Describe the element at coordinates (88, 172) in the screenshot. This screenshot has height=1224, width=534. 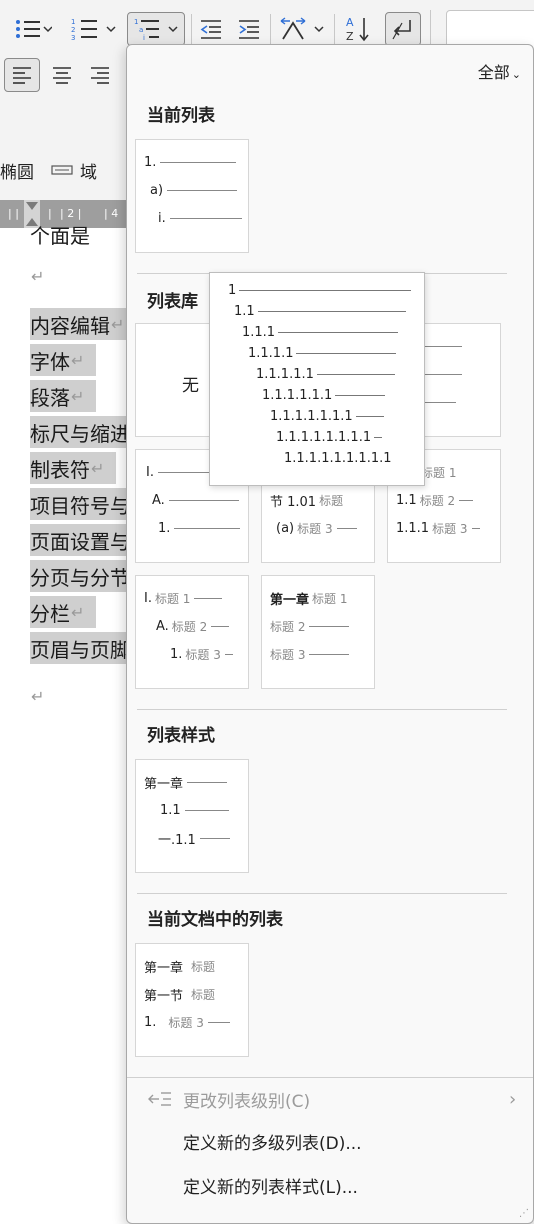
I see `field-label: 域` at that location.